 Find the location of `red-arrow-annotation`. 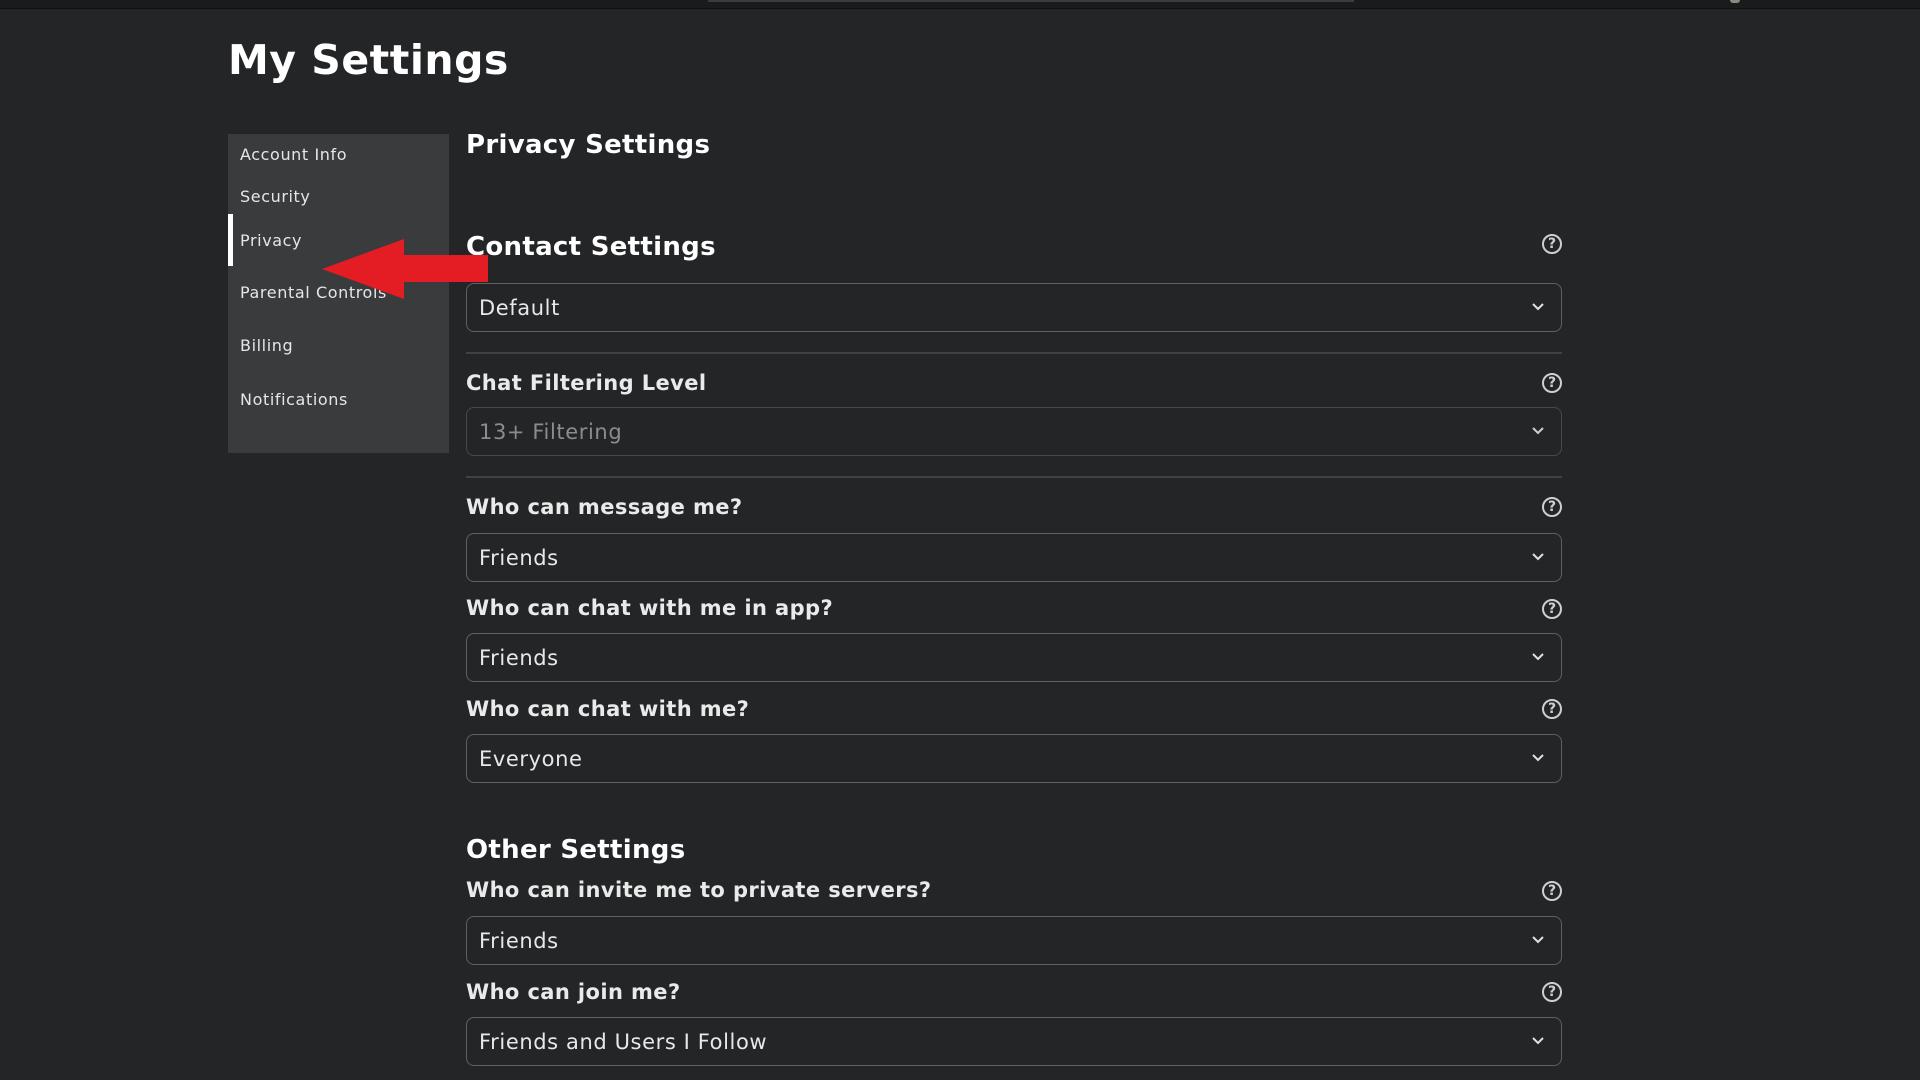

red-arrow-annotation is located at coordinates (405, 269).